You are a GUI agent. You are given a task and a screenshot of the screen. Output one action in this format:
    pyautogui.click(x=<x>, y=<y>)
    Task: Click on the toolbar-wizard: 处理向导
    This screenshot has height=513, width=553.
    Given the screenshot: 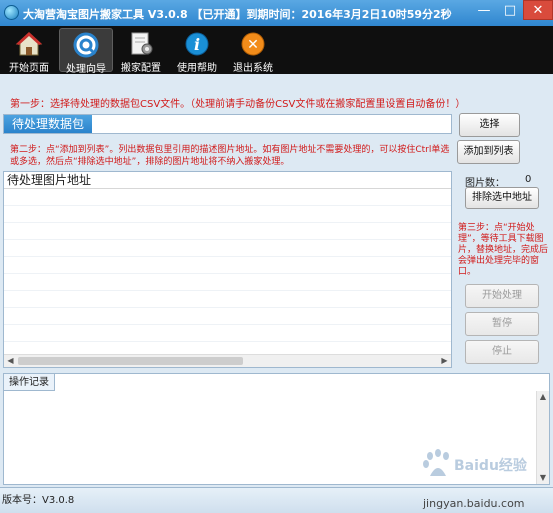 What is the action you would take?
    pyautogui.click(x=86, y=51)
    